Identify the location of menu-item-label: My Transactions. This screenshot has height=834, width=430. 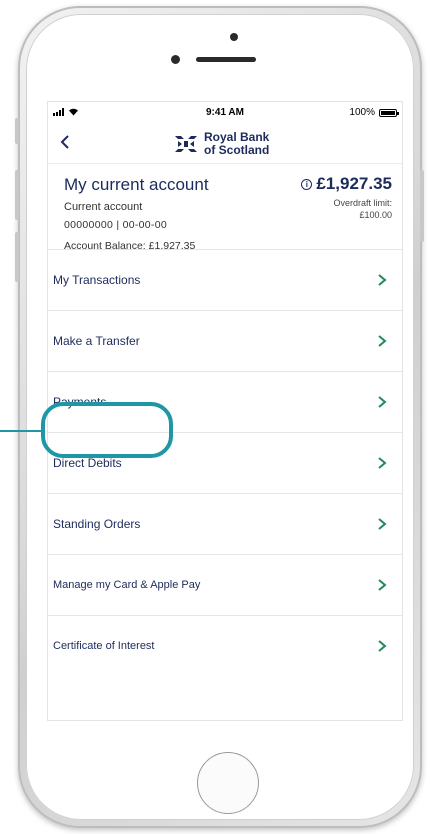
(97, 280).